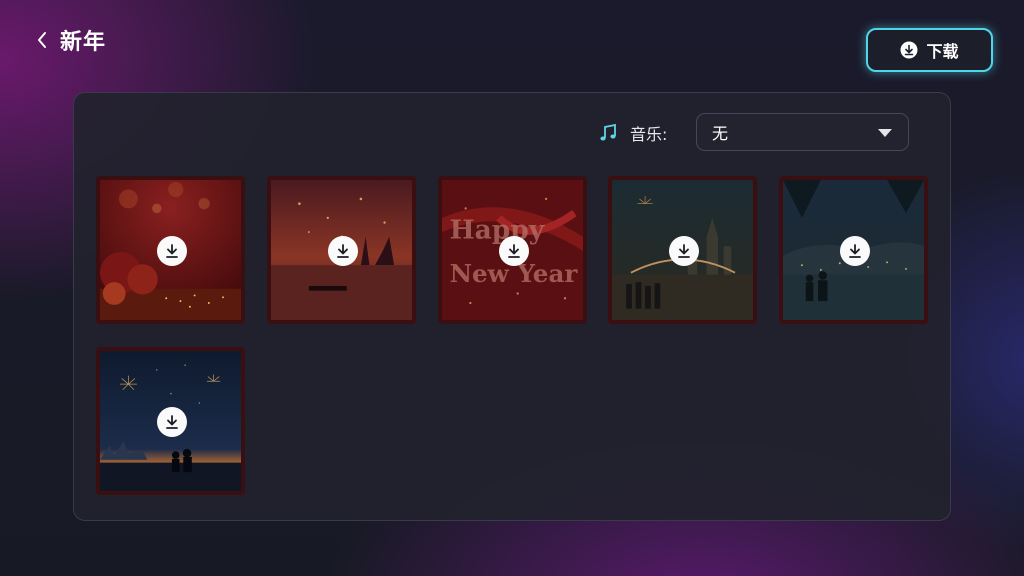 This screenshot has width=1024, height=576. I want to click on back-button, so click(42, 40).